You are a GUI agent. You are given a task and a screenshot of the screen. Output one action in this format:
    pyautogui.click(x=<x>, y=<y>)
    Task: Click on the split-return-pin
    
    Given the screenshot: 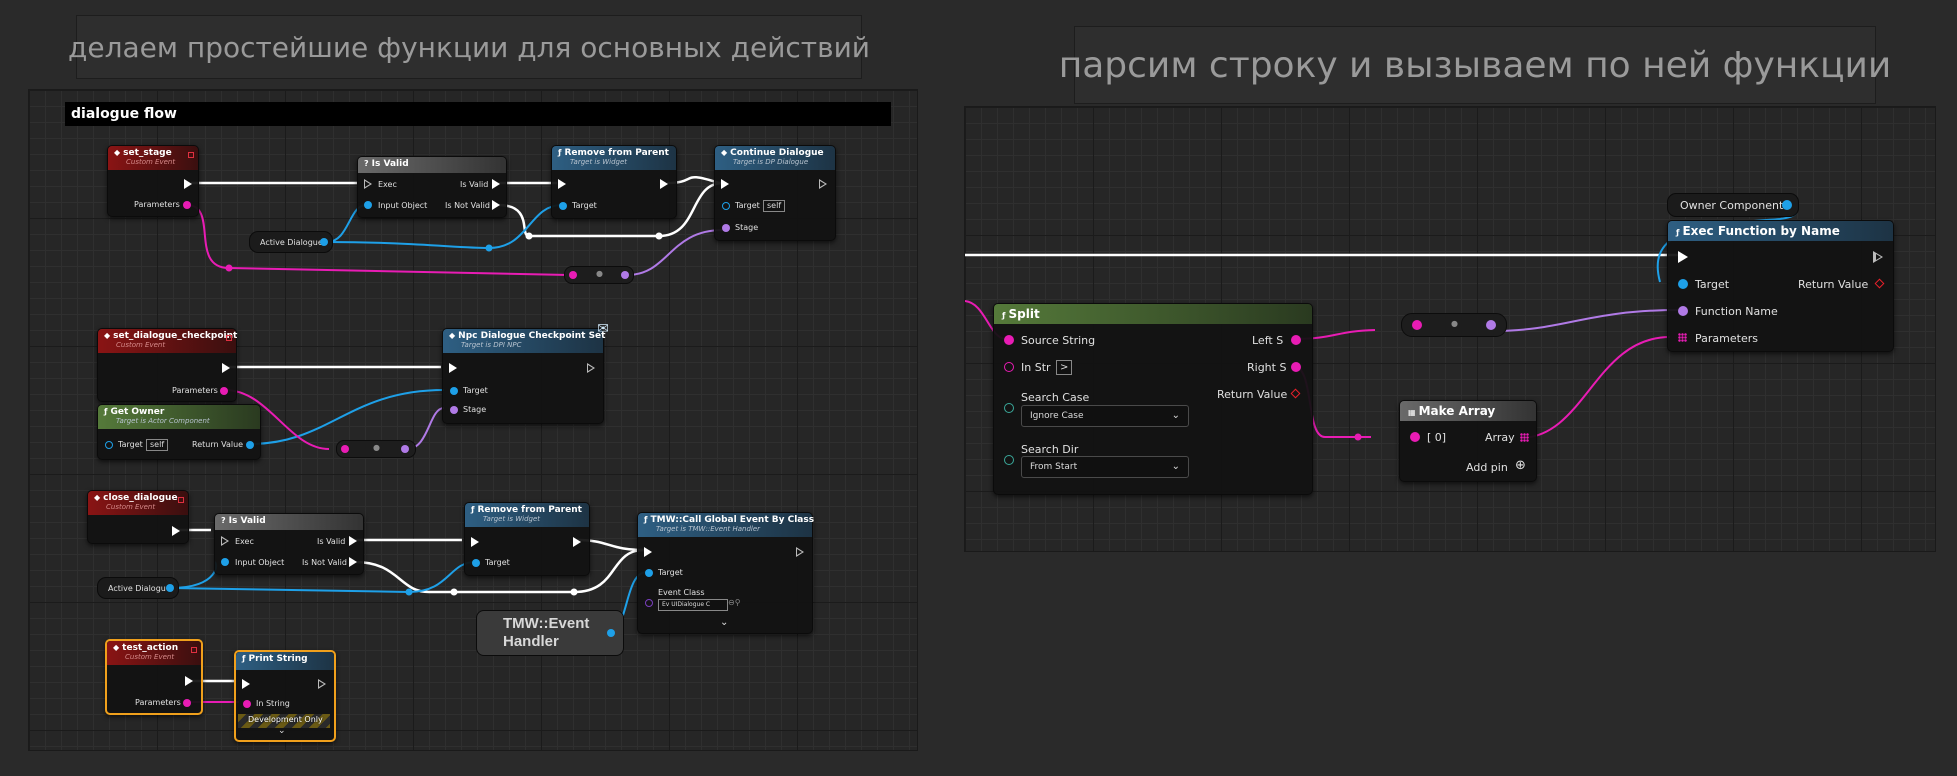 What is the action you would take?
    pyautogui.click(x=1295, y=393)
    